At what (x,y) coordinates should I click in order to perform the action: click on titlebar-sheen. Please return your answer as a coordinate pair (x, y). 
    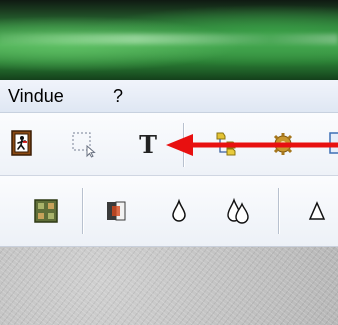
    Looking at the image, I should click on (169, 39).